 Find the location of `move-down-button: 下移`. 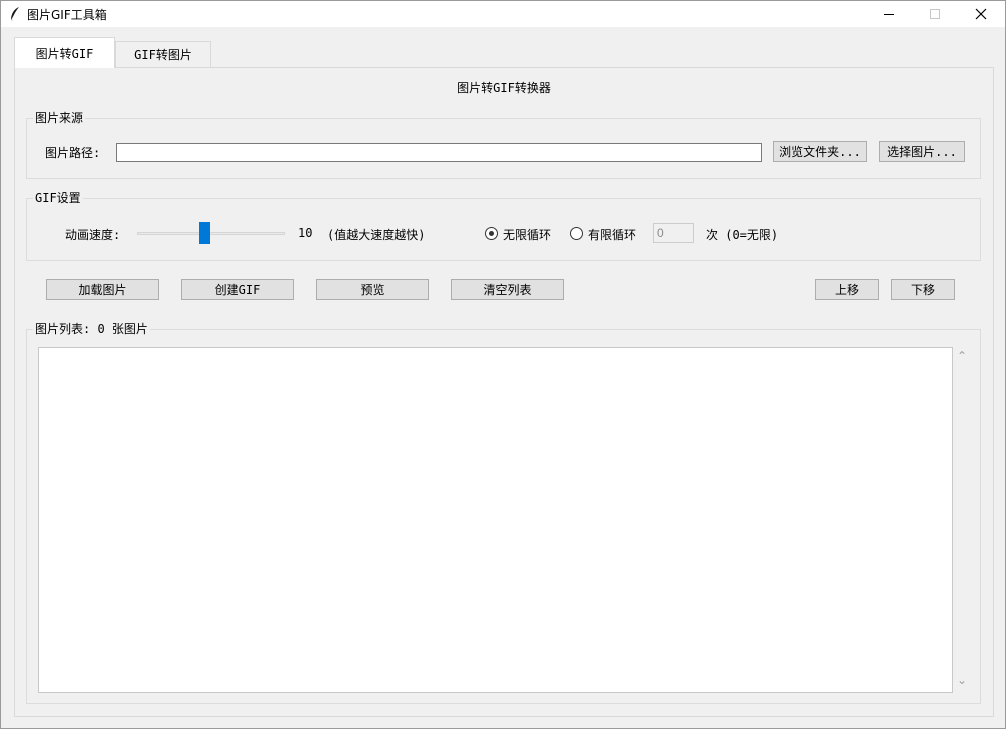

move-down-button: 下移 is located at coordinates (923, 289).